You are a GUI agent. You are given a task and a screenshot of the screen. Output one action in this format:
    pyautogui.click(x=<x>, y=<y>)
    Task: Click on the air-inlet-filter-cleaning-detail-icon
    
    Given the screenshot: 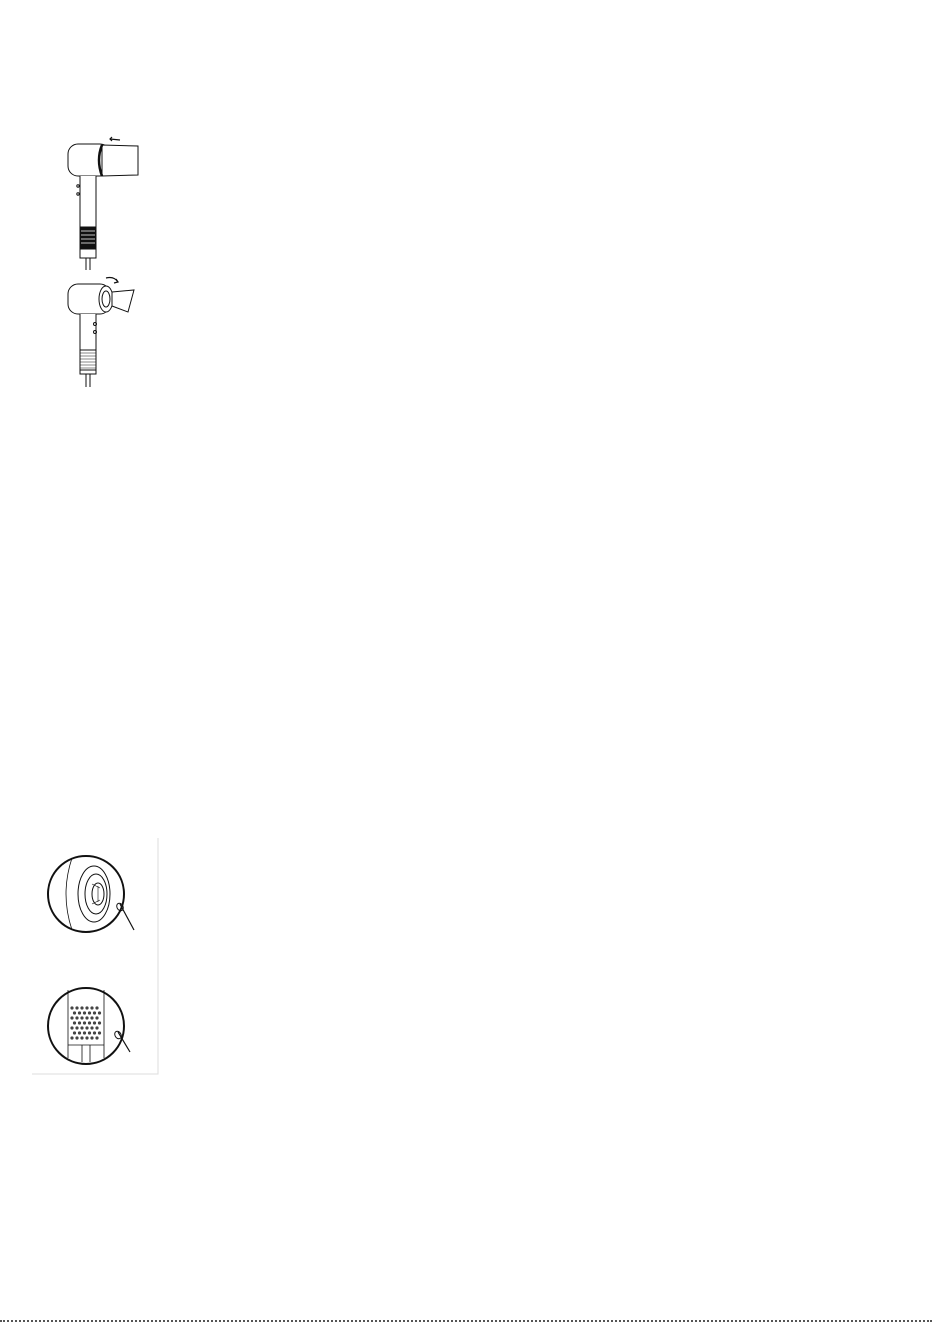 What is the action you would take?
    pyautogui.click(x=89, y=1026)
    